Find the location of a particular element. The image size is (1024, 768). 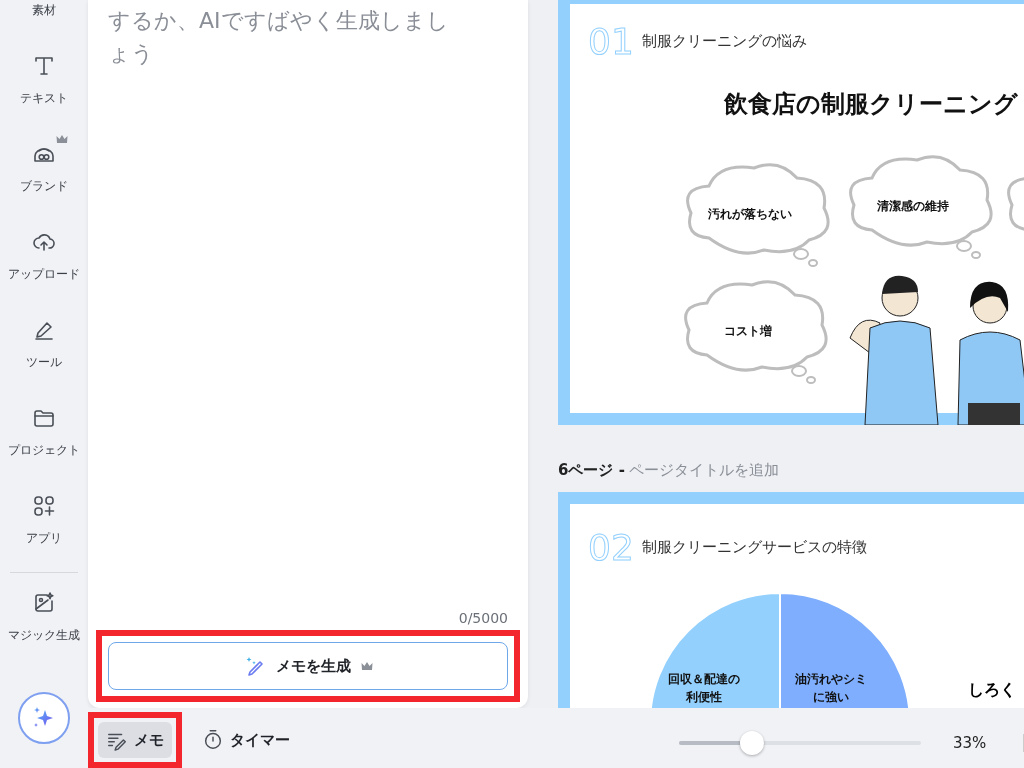

sidebar-item: ツール is located at coordinates (44, 354).